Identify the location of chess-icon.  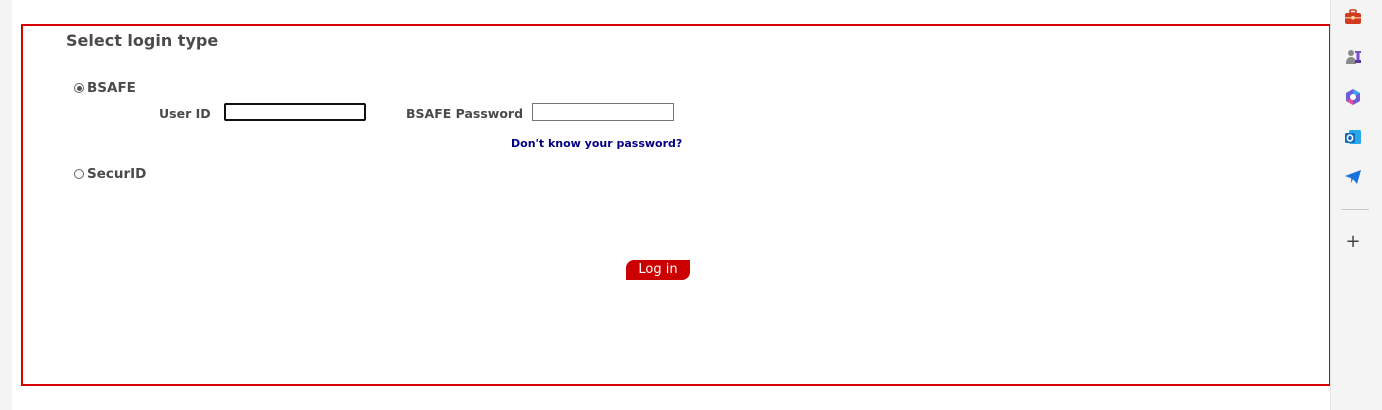
(1353, 57).